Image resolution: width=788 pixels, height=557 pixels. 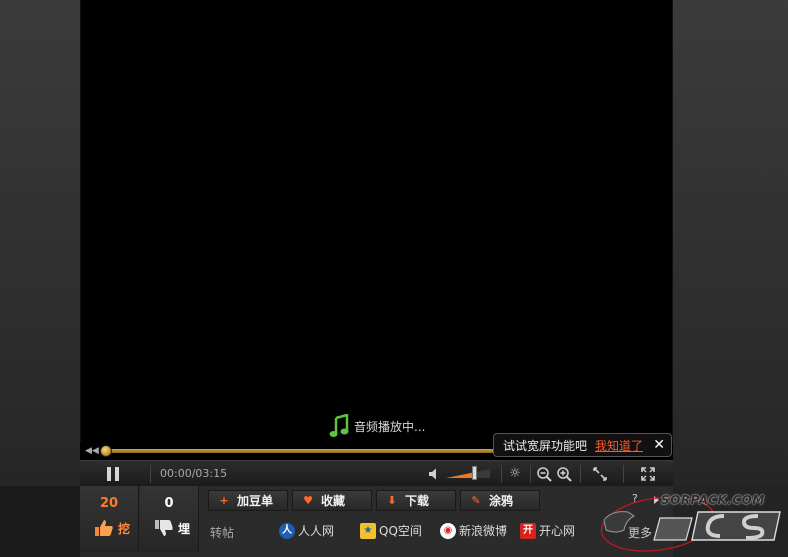 I want to click on pause-bar-right, so click(x=117, y=474).